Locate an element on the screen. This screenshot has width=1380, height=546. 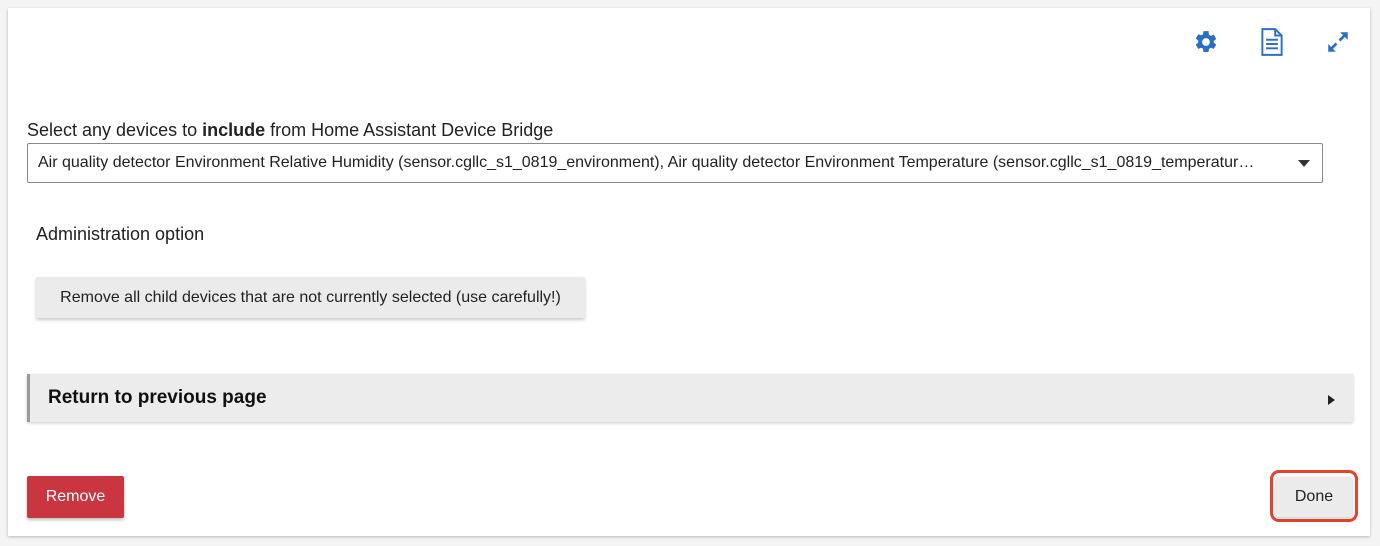
device-select-label-prefix: Select any devices to is located at coordinates (115, 130).